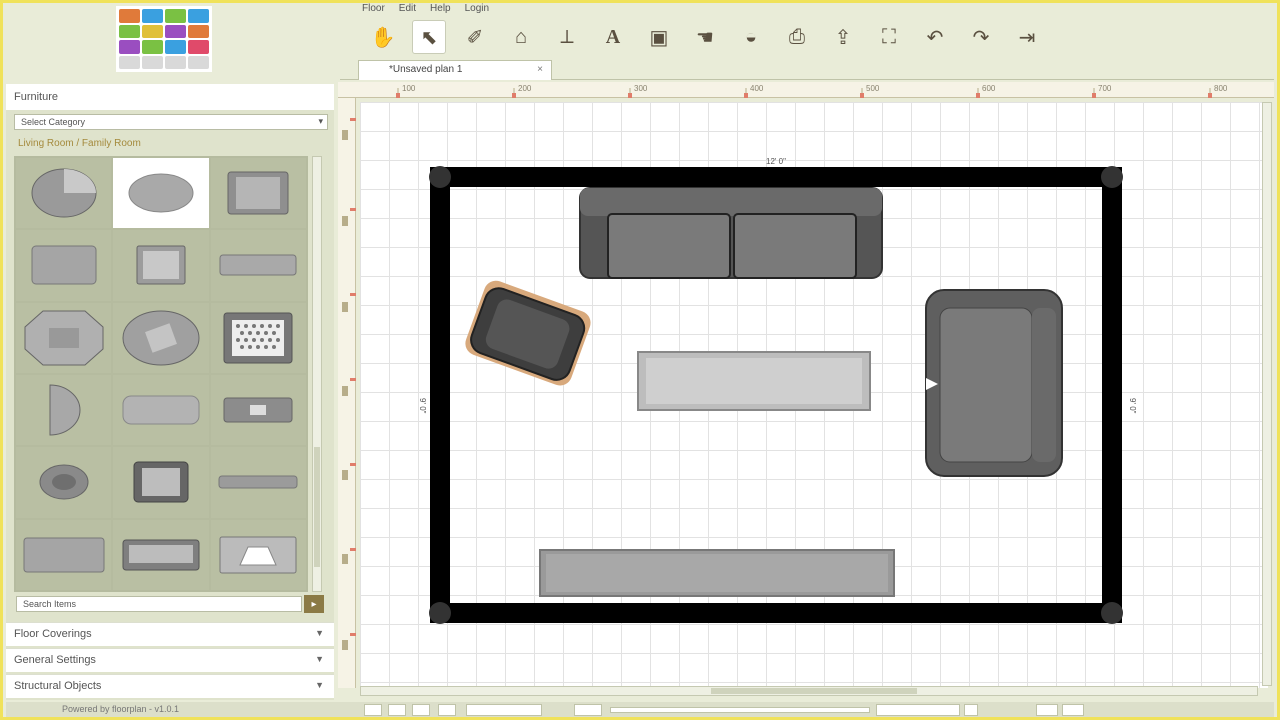 The image size is (1280, 720). Describe the element at coordinates (989, 88) in the screenshot. I see `ruler-label: 600` at that location.